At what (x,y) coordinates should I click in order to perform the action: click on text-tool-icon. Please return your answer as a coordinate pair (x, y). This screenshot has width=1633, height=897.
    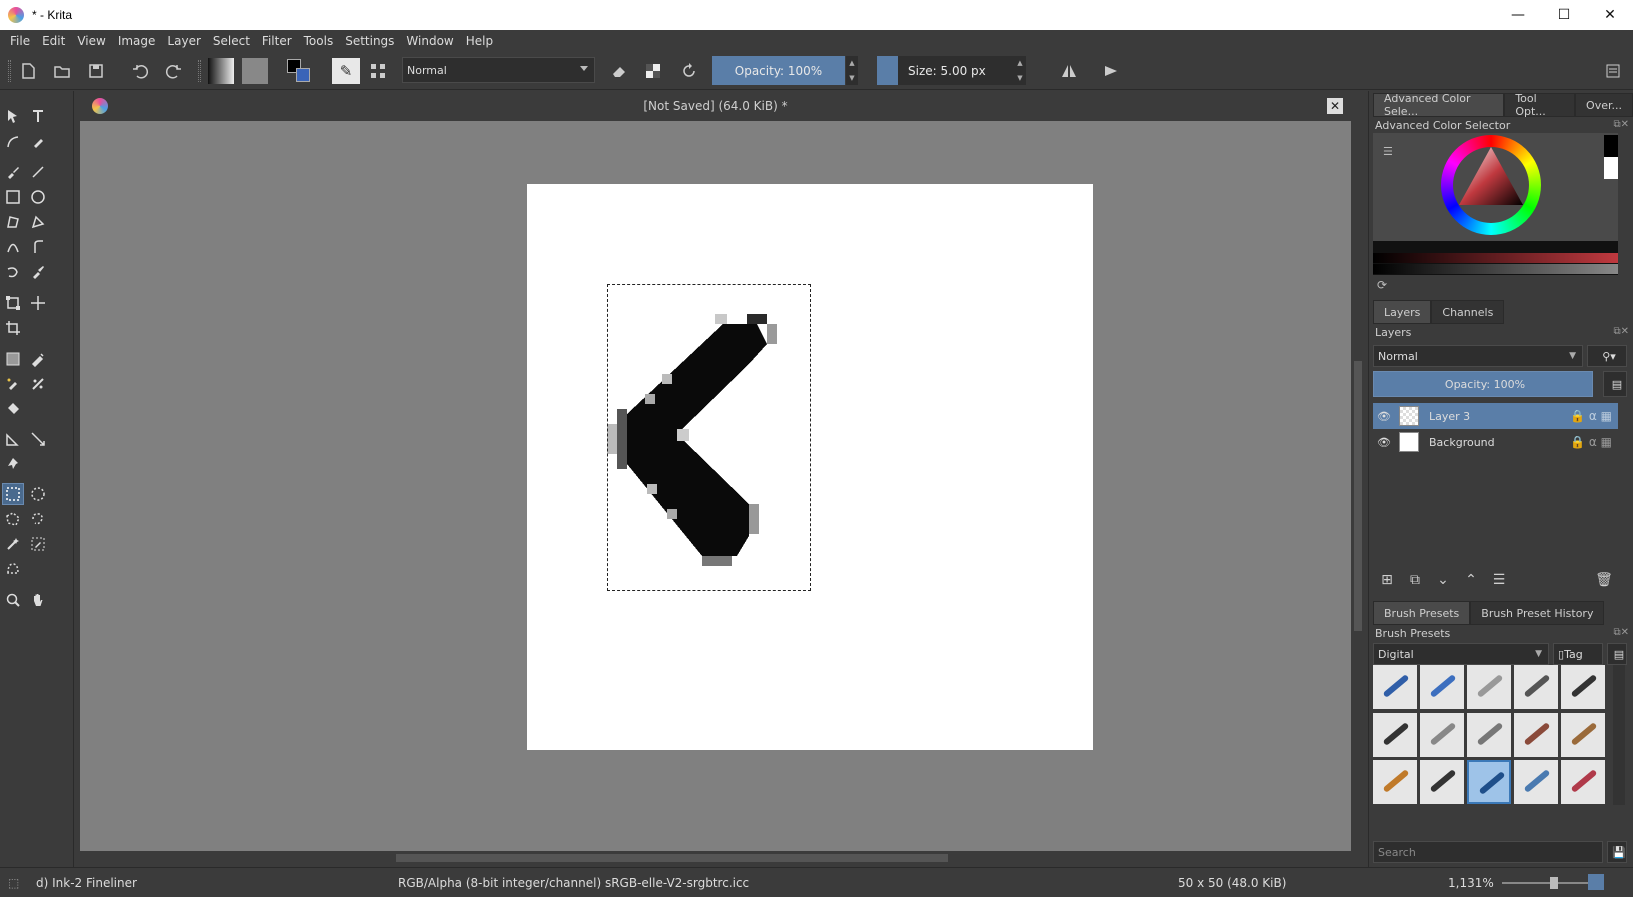
    Looking at the image, I should click on (38, 116).